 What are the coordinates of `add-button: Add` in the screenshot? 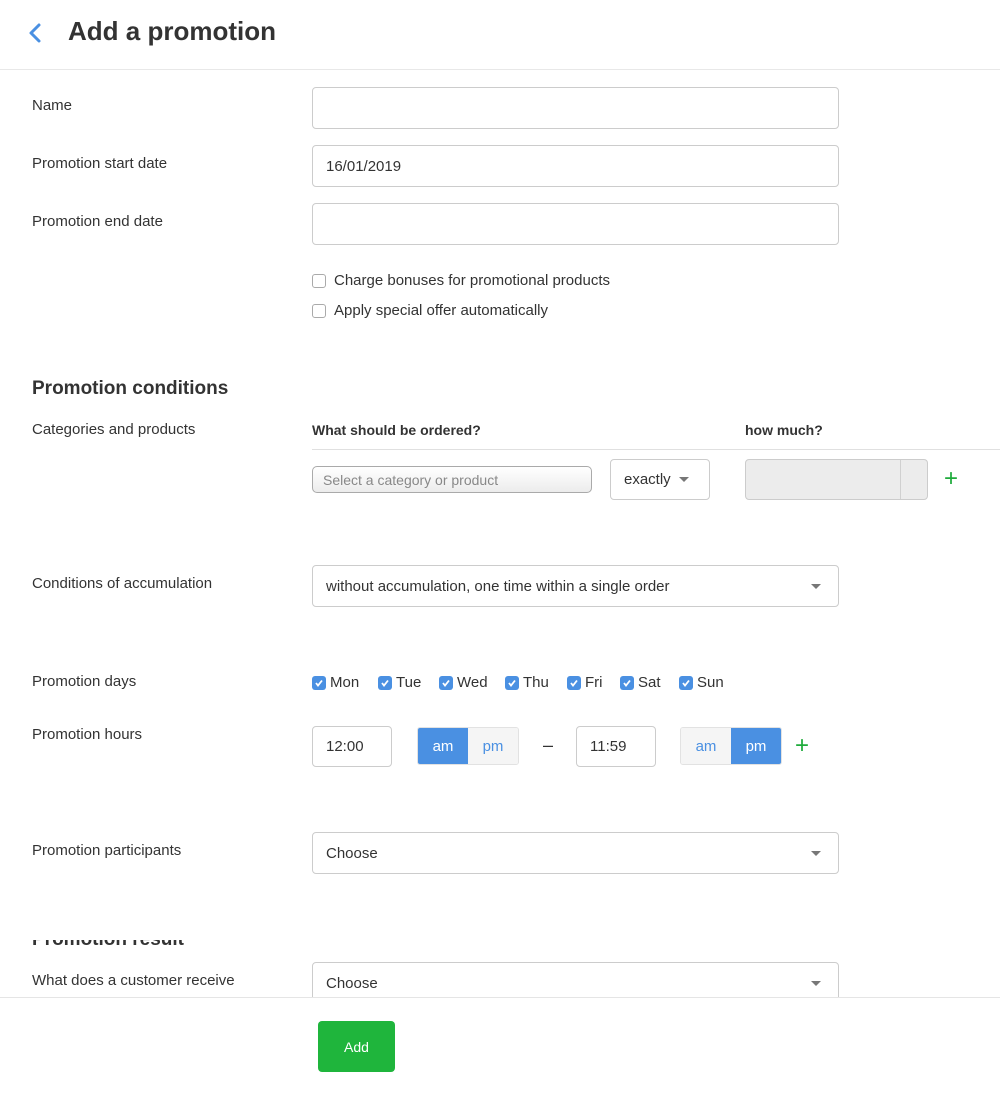 It's located at (356, 1046).